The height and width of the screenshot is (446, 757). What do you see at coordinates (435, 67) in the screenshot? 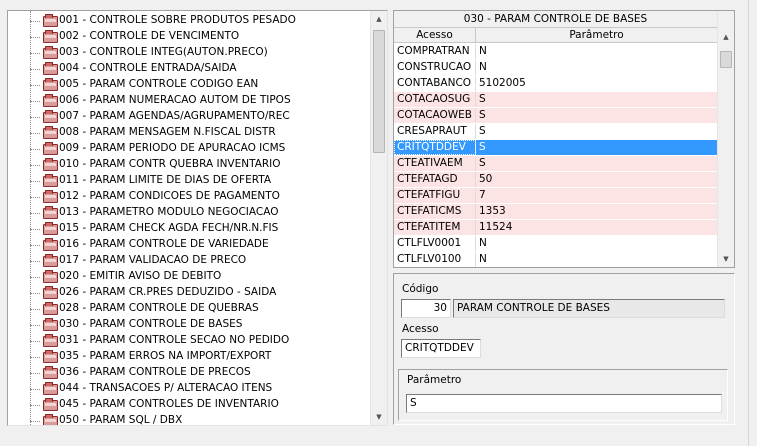
I see `cell-acesso: CONSTRUCAO` at bounding box center [435, 67].